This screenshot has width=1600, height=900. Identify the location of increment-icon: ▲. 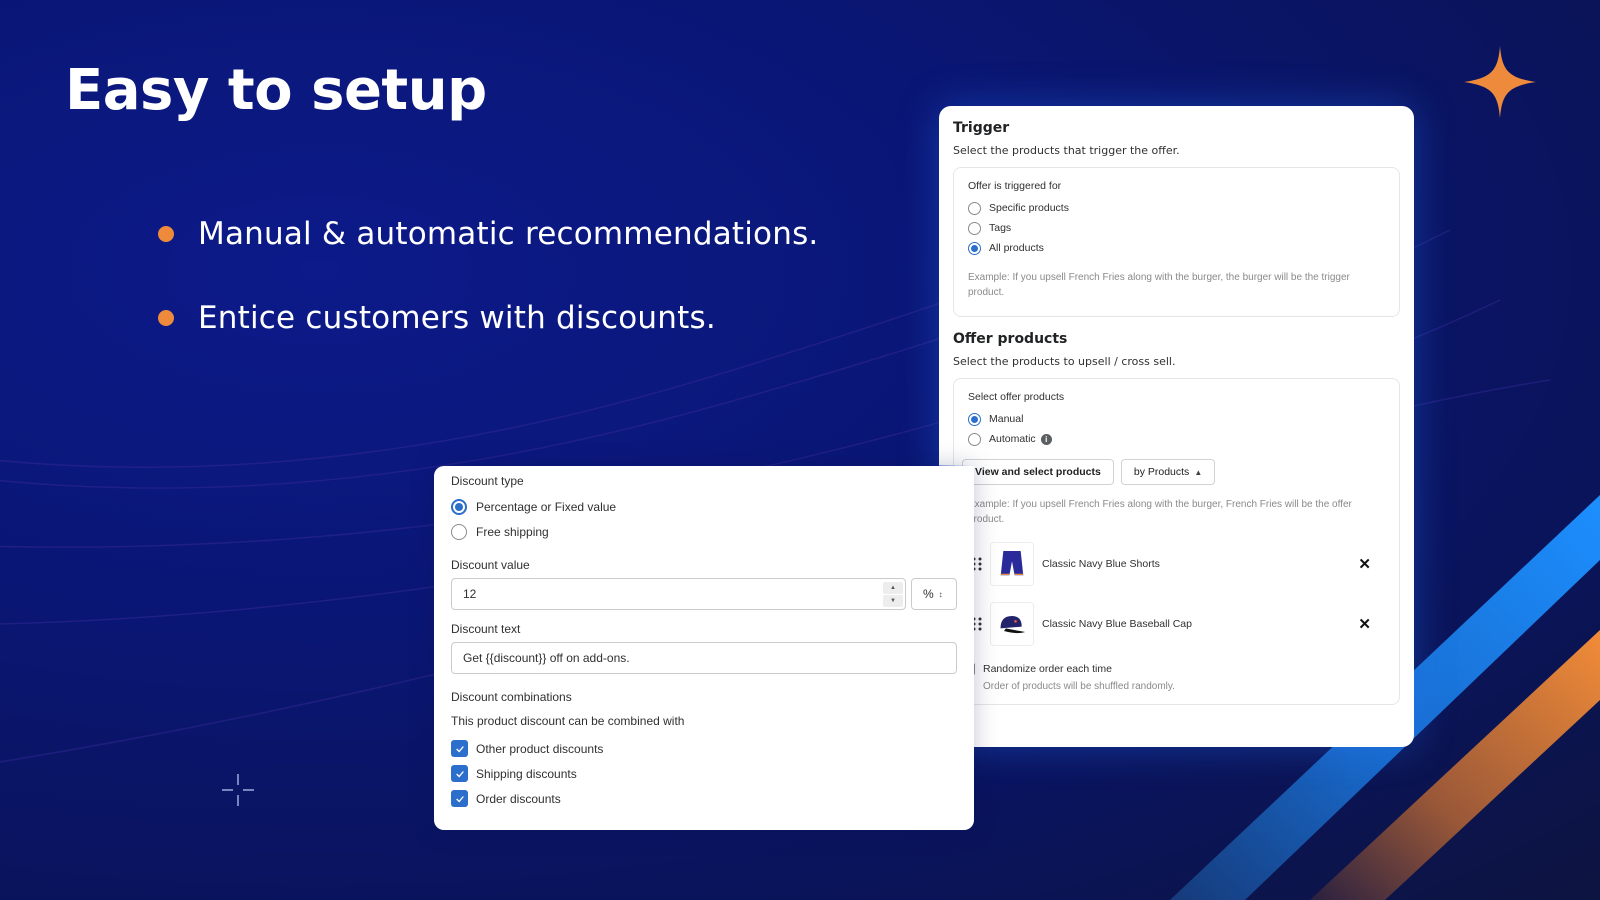
(893, 587).